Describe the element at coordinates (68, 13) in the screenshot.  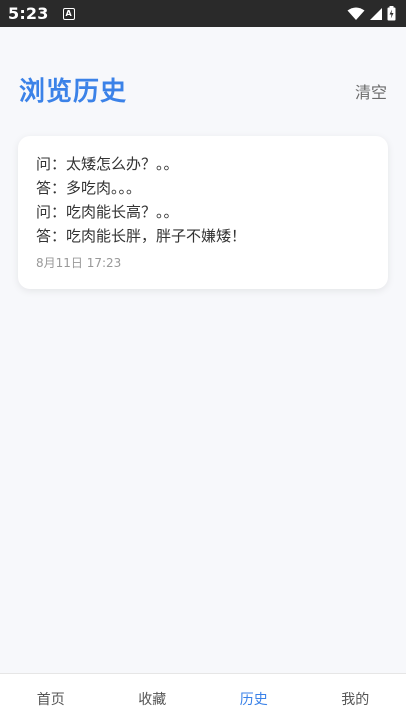
I see `notification-icon: A` at that location.